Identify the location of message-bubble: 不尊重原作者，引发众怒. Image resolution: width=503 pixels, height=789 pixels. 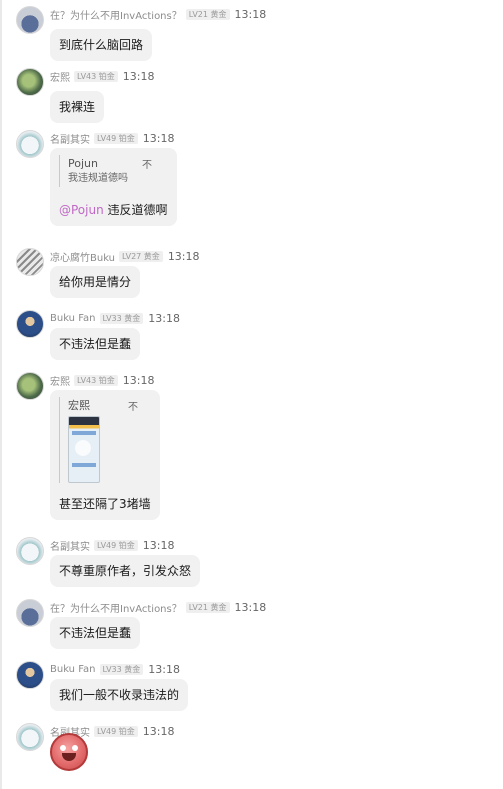
(125, 571).